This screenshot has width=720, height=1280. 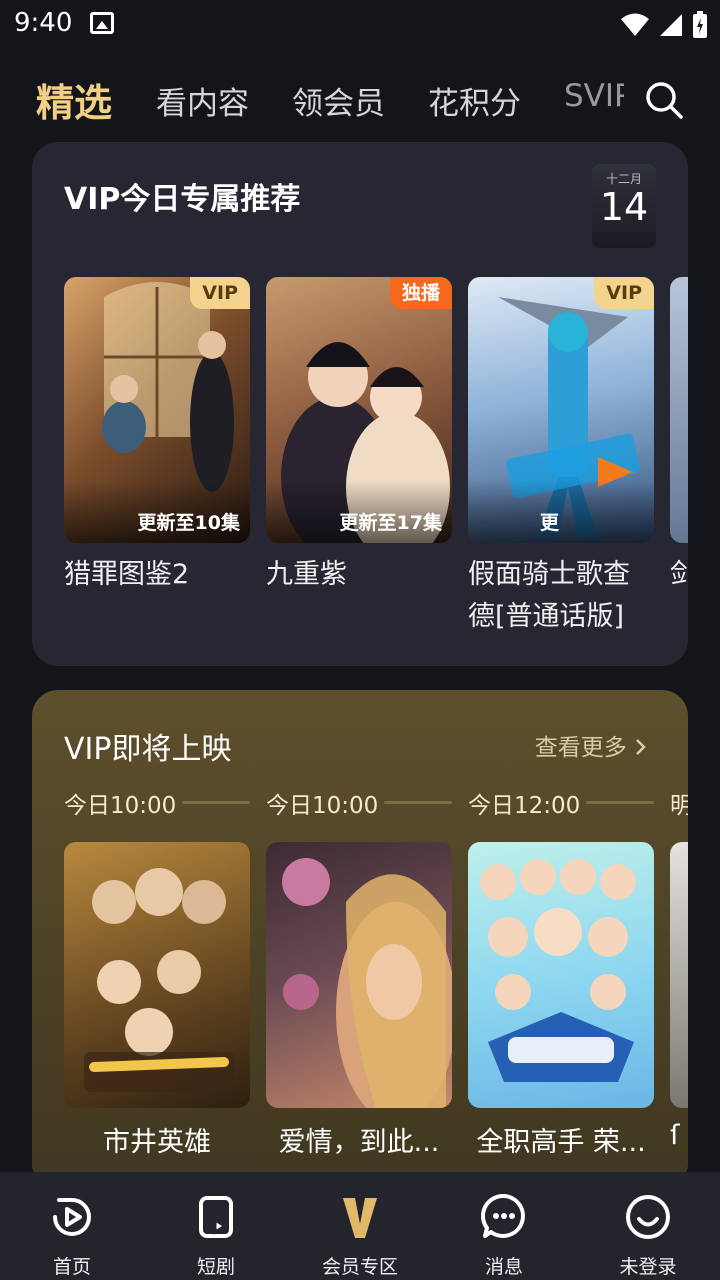 I want to click on nav-label: 会员专区, so click(x=359, y=1267).